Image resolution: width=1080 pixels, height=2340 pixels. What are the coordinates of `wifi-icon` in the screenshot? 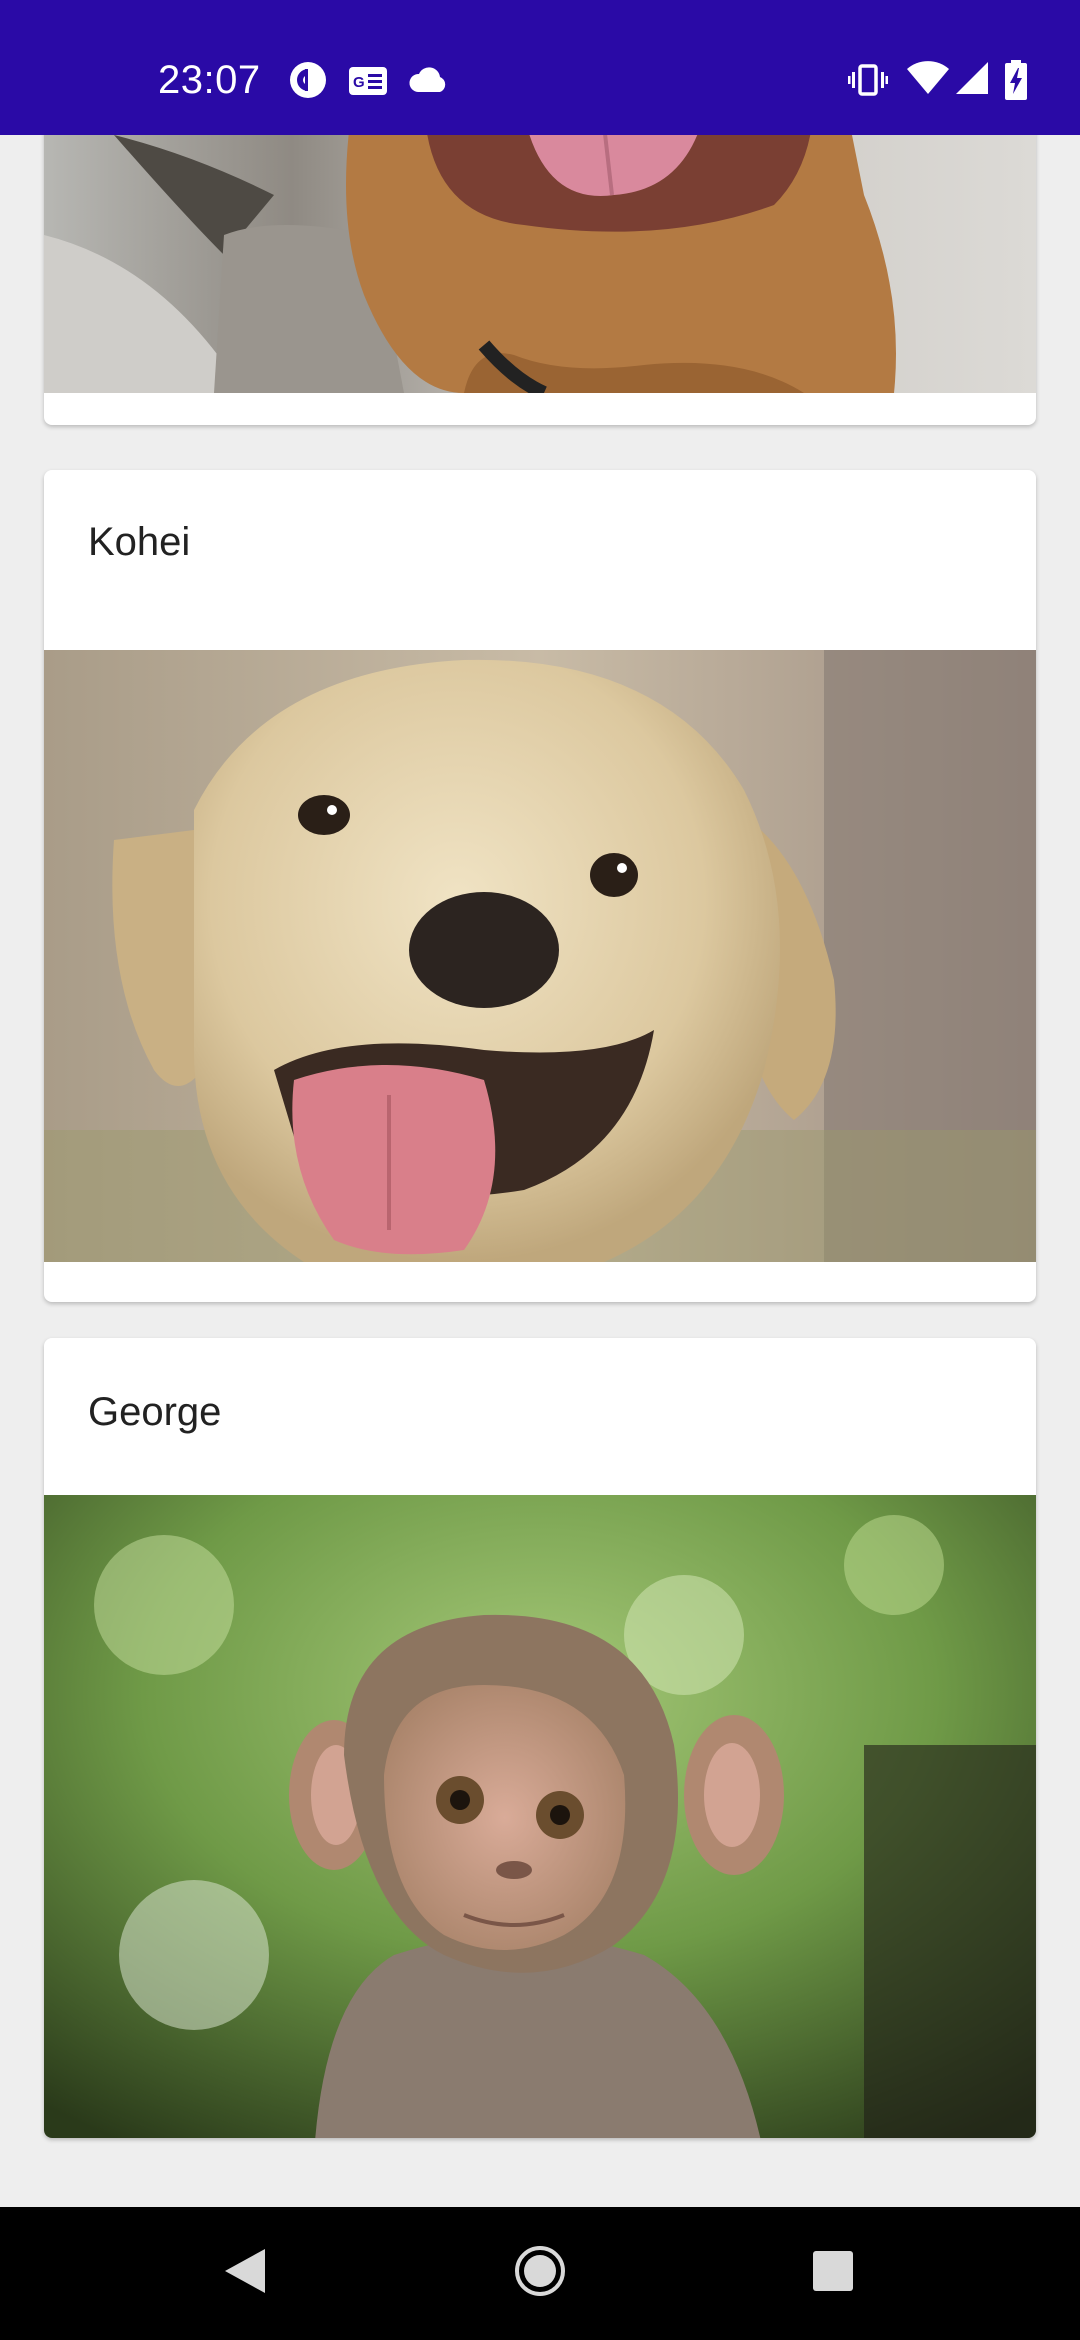 It's located at (928, 78).